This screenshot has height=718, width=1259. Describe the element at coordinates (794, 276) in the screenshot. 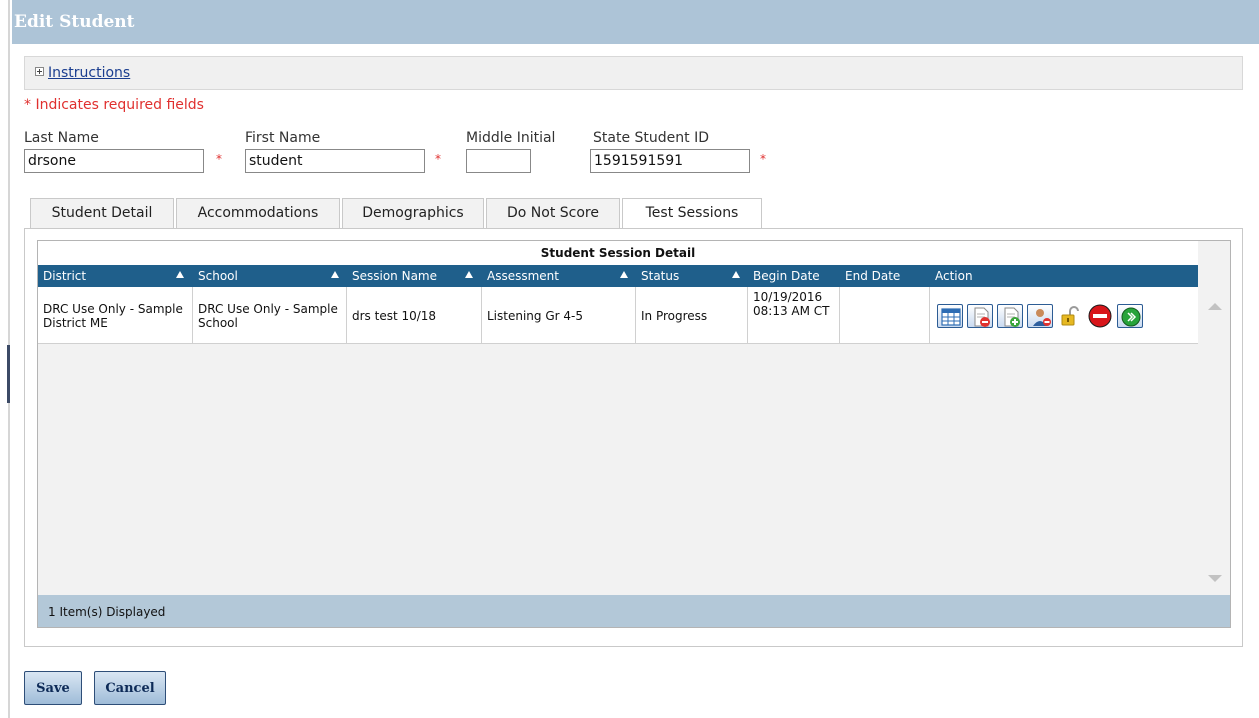

I see `column-header-begin-date: Begin Date` at that location.